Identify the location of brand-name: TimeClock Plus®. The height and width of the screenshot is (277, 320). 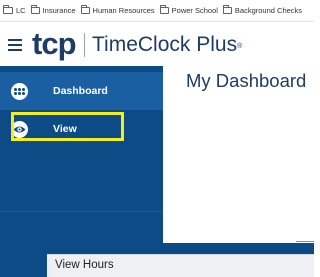
(167, 45).